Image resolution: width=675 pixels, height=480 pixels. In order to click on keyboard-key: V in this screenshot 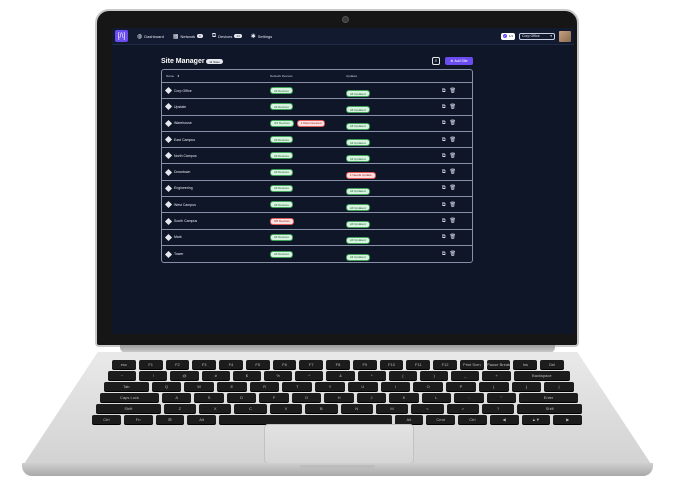, I will do `click(286, 408)`.